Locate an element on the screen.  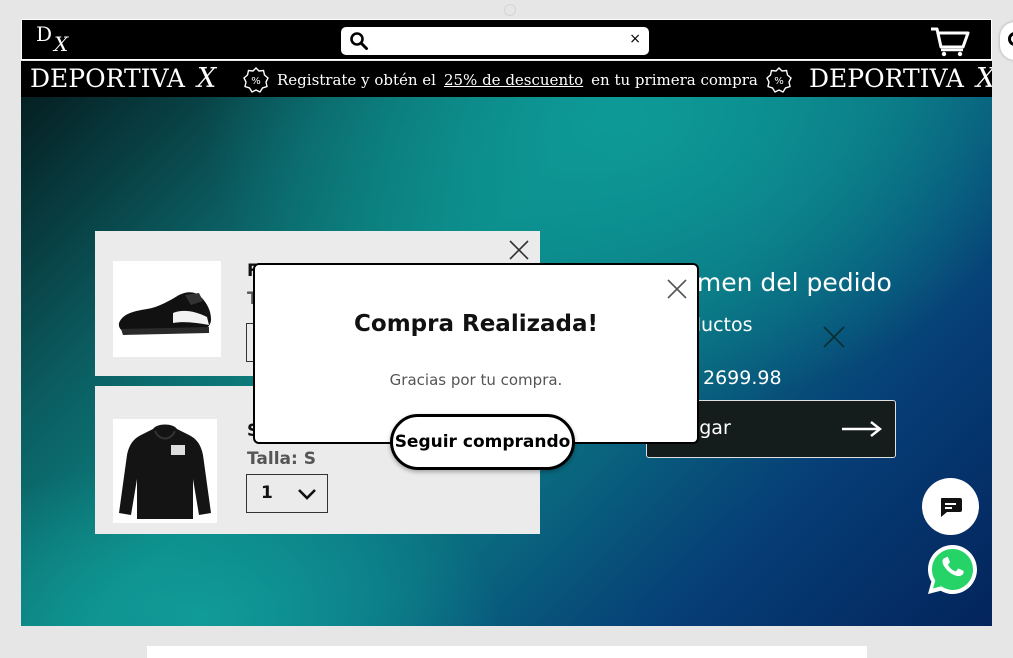
bottom-strip is located at coordinates (507, 652).